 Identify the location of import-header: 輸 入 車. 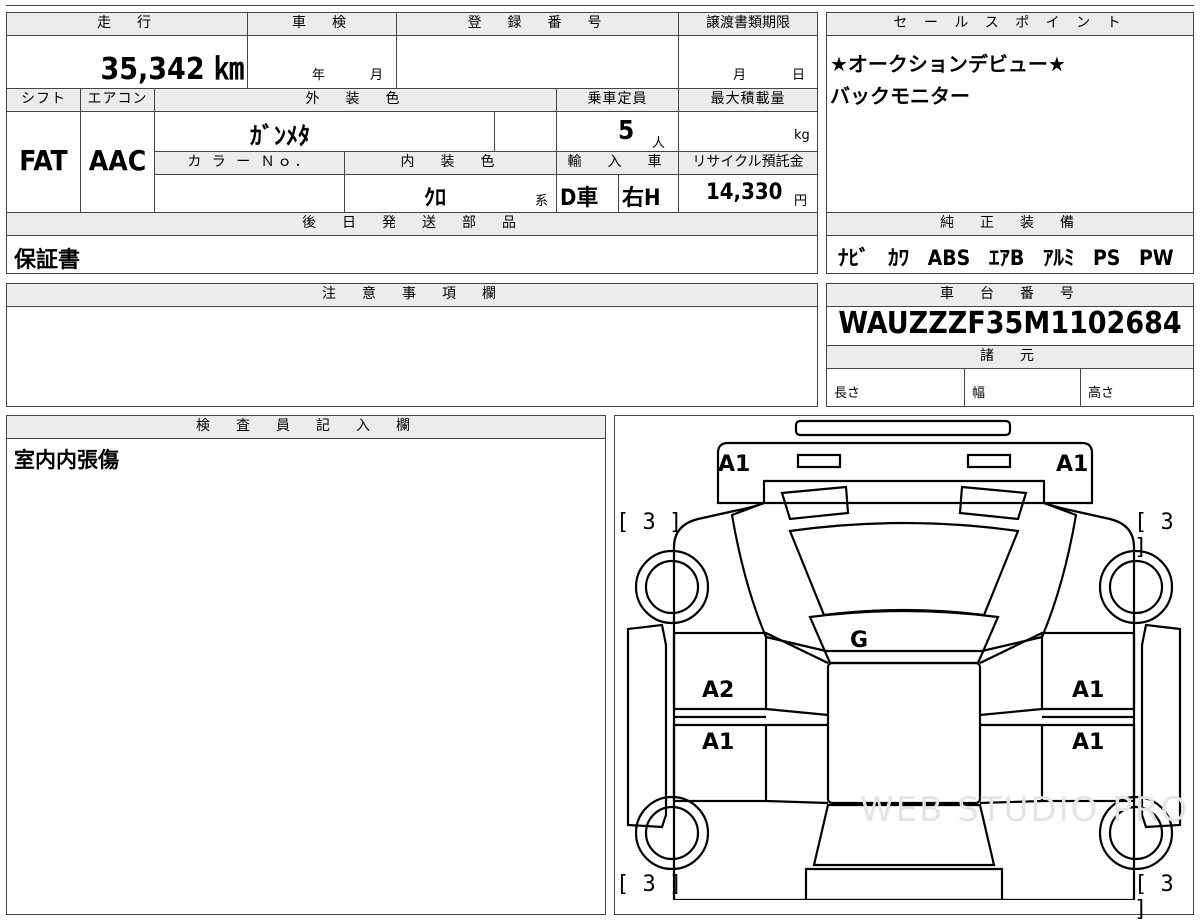
(617, 163).